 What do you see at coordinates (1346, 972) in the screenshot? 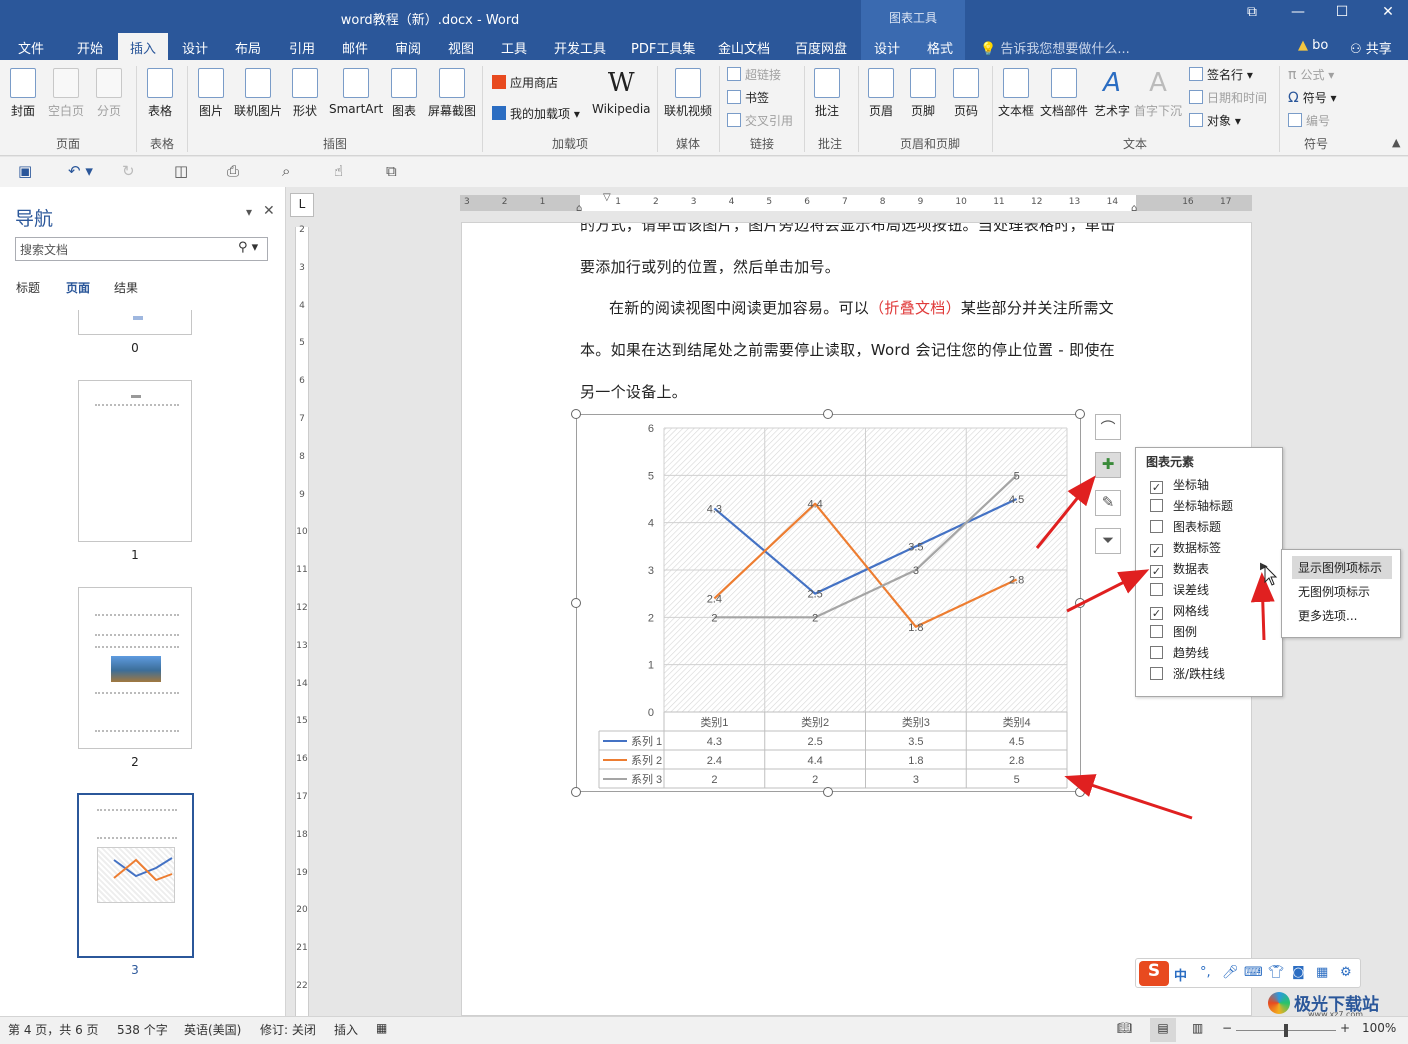
I see `settings-gear-icon: ⚙` at bounding box center [1346, 972].